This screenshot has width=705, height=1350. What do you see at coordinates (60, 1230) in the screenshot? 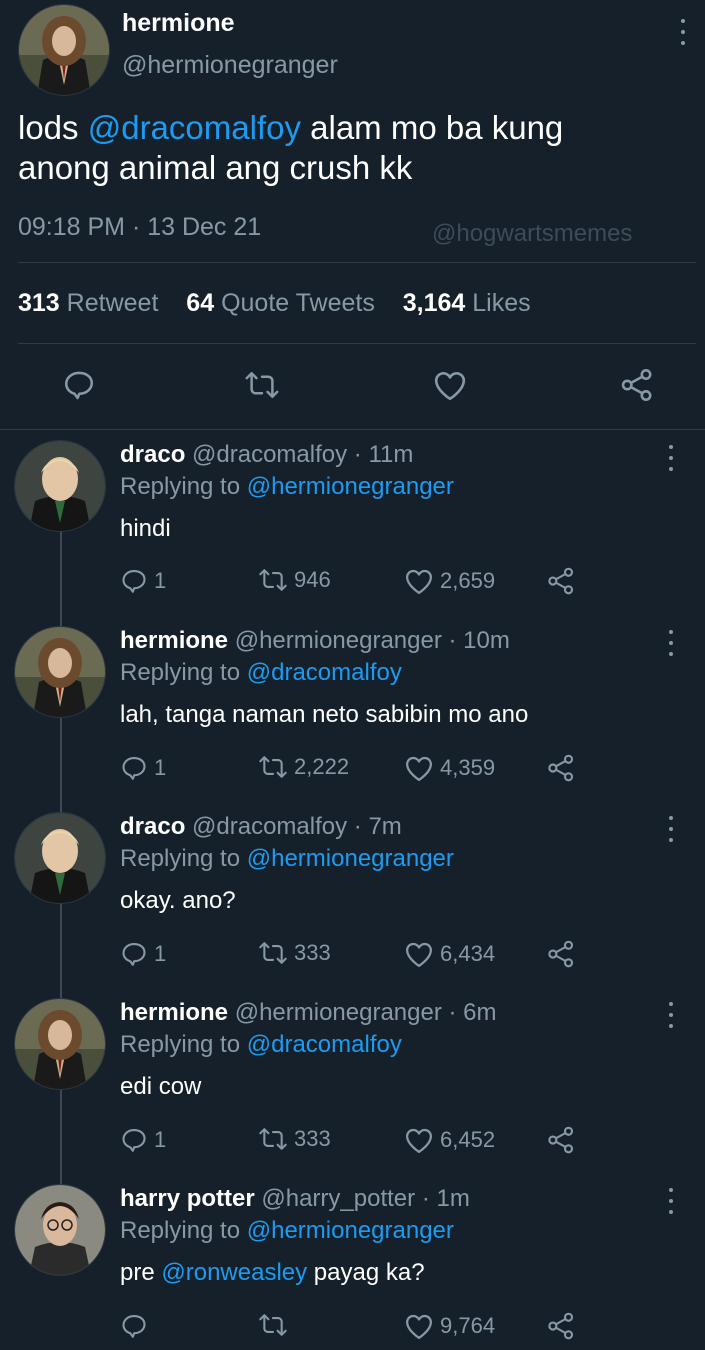
I see `avatar-harry` at bounding box center [60, 1230].